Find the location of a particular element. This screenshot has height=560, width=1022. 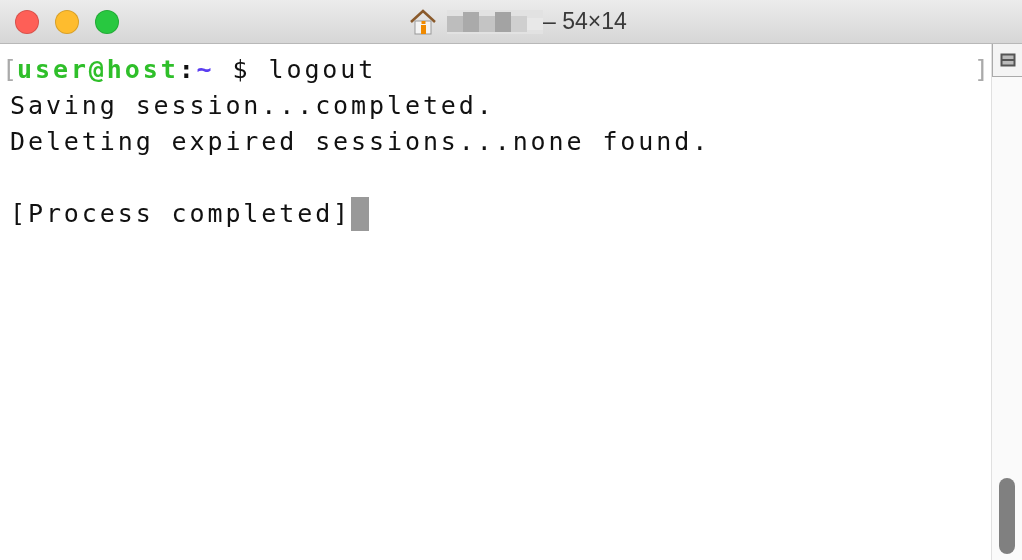

close-button is located at coordinates (27, 22).